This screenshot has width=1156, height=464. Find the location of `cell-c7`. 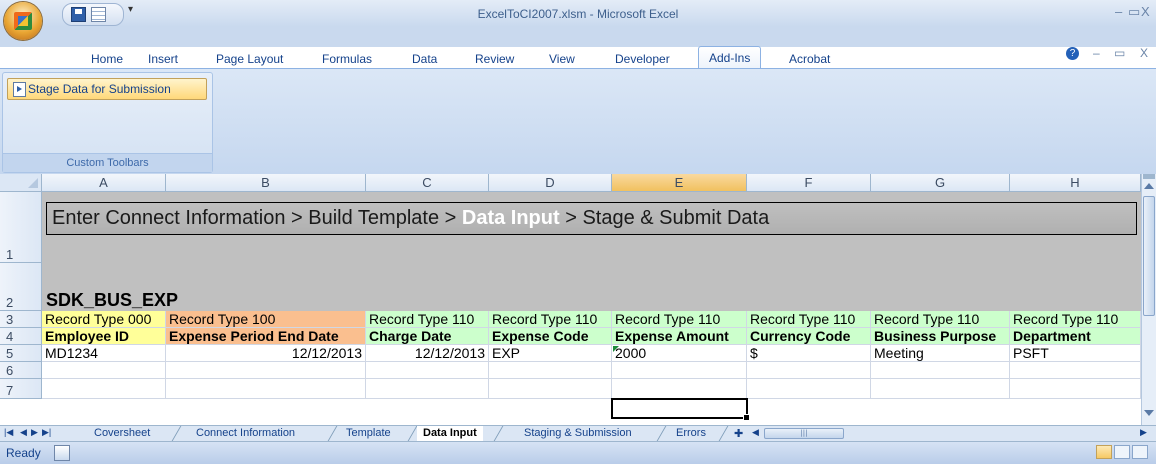

cell-c7 is located at coordinates (427, 389).